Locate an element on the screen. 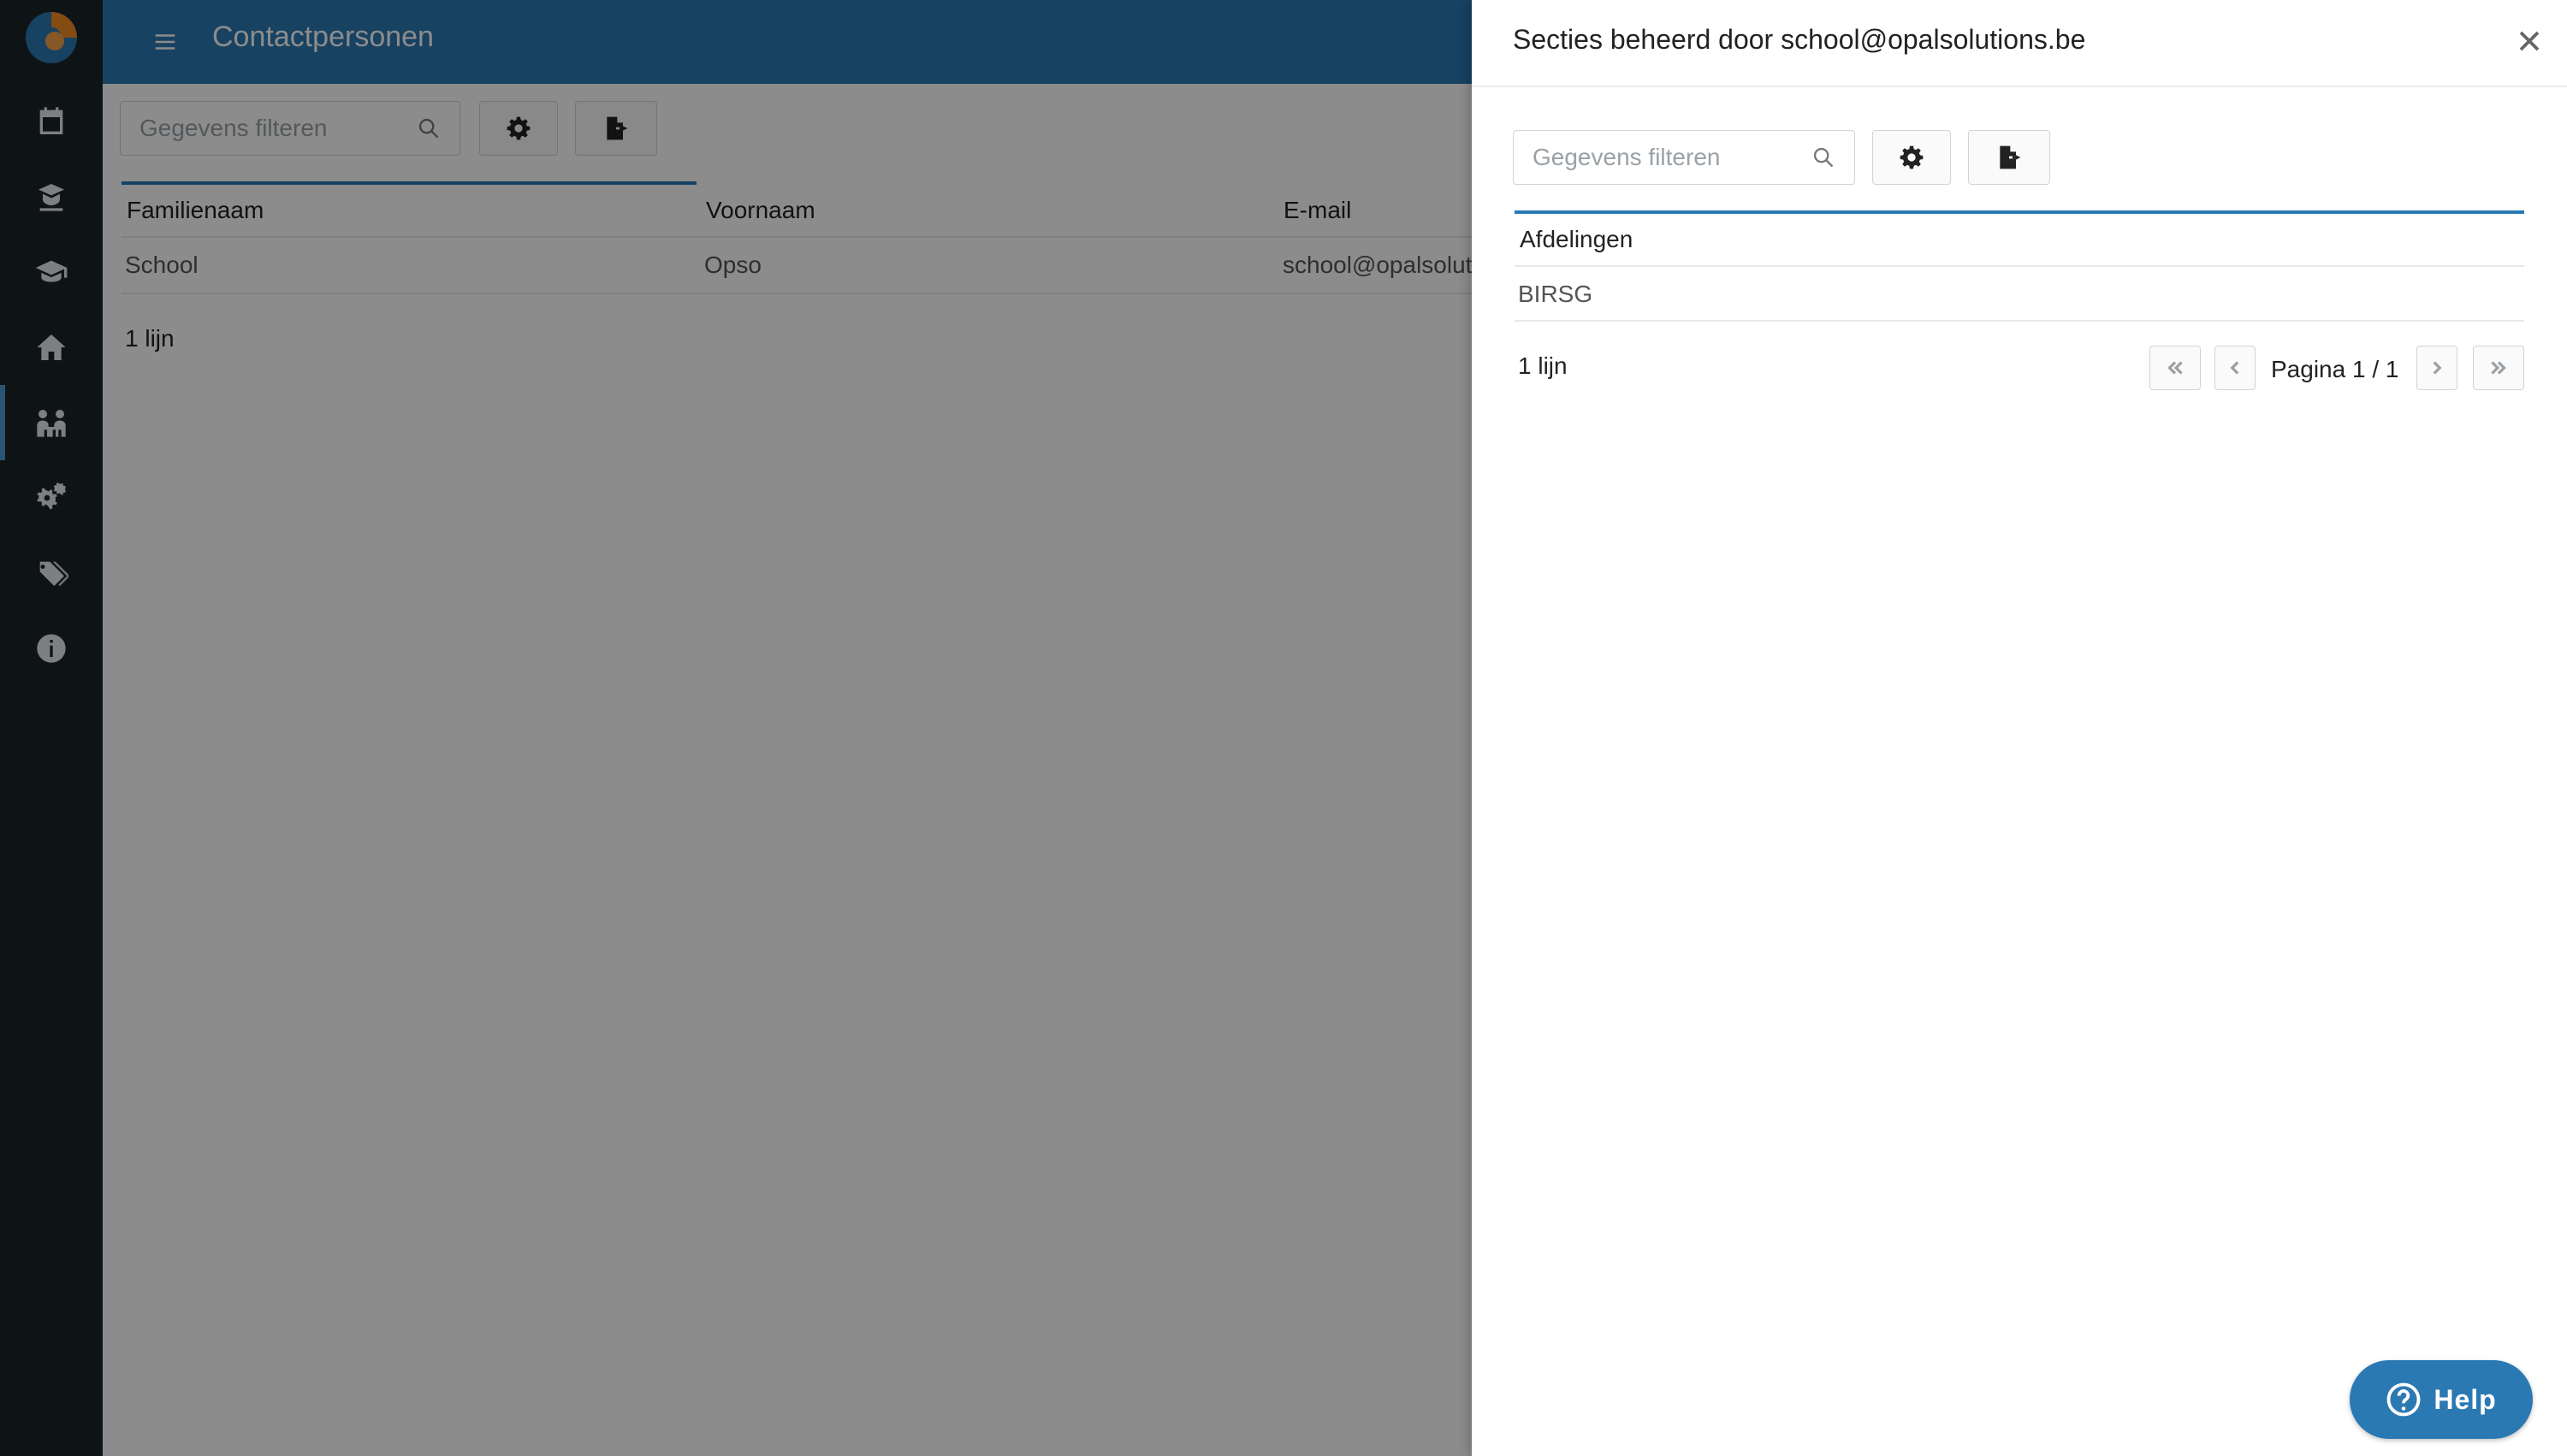 This screenshot has width=2567, height=1456. search-icon is located at coordinates (1823, 157).